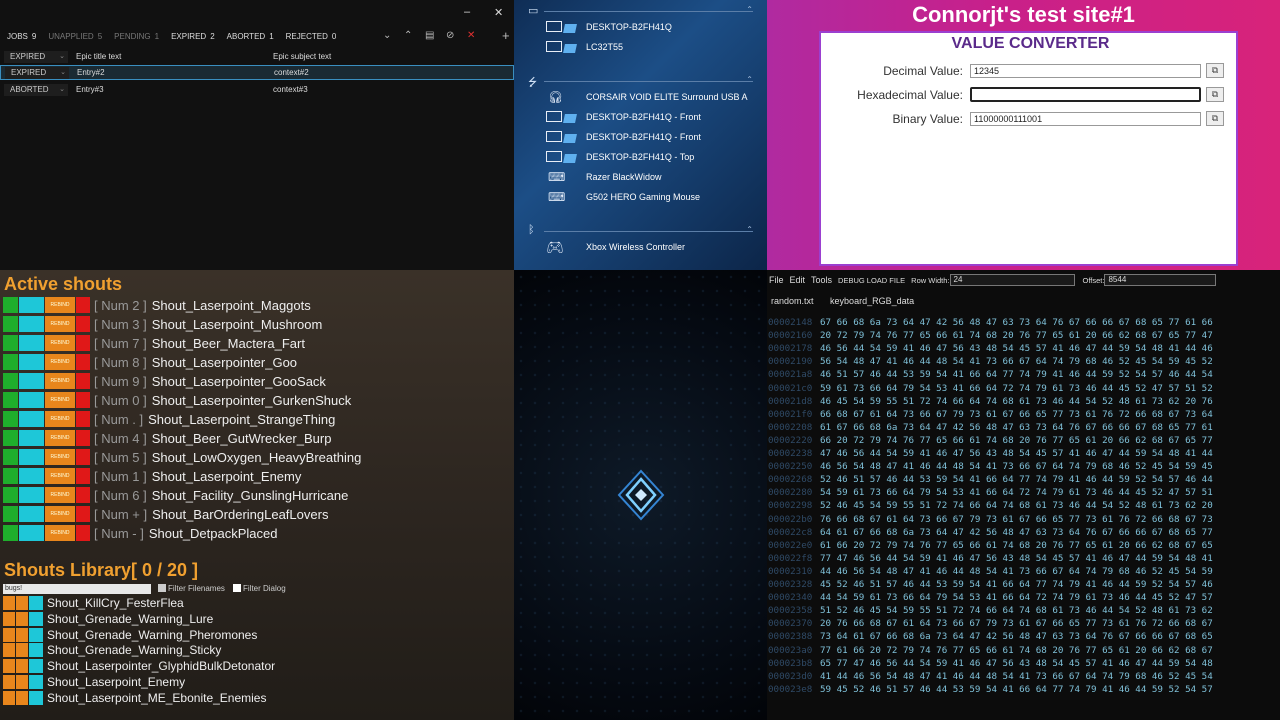 This screenshot has height=720, width=1280. I want to click on stat-item: ABORTED 1, so click(250, 36).